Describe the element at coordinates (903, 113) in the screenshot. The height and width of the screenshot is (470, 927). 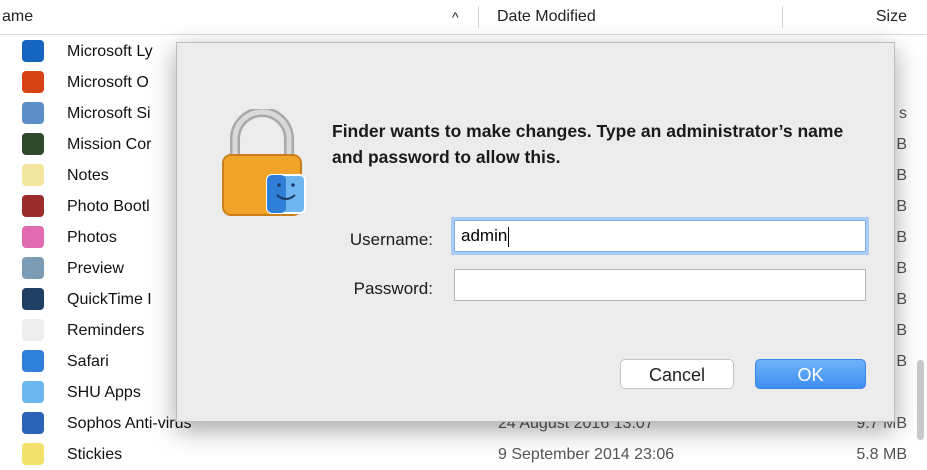
I see `file-size: s` at that location.